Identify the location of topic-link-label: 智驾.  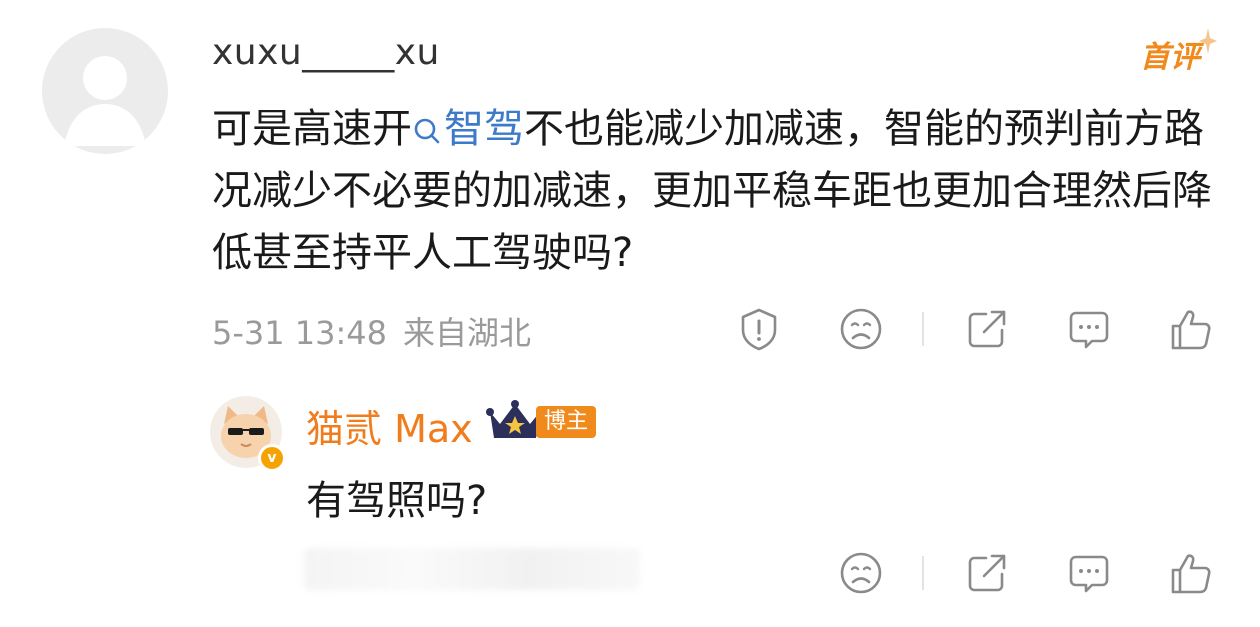
(484, 129).